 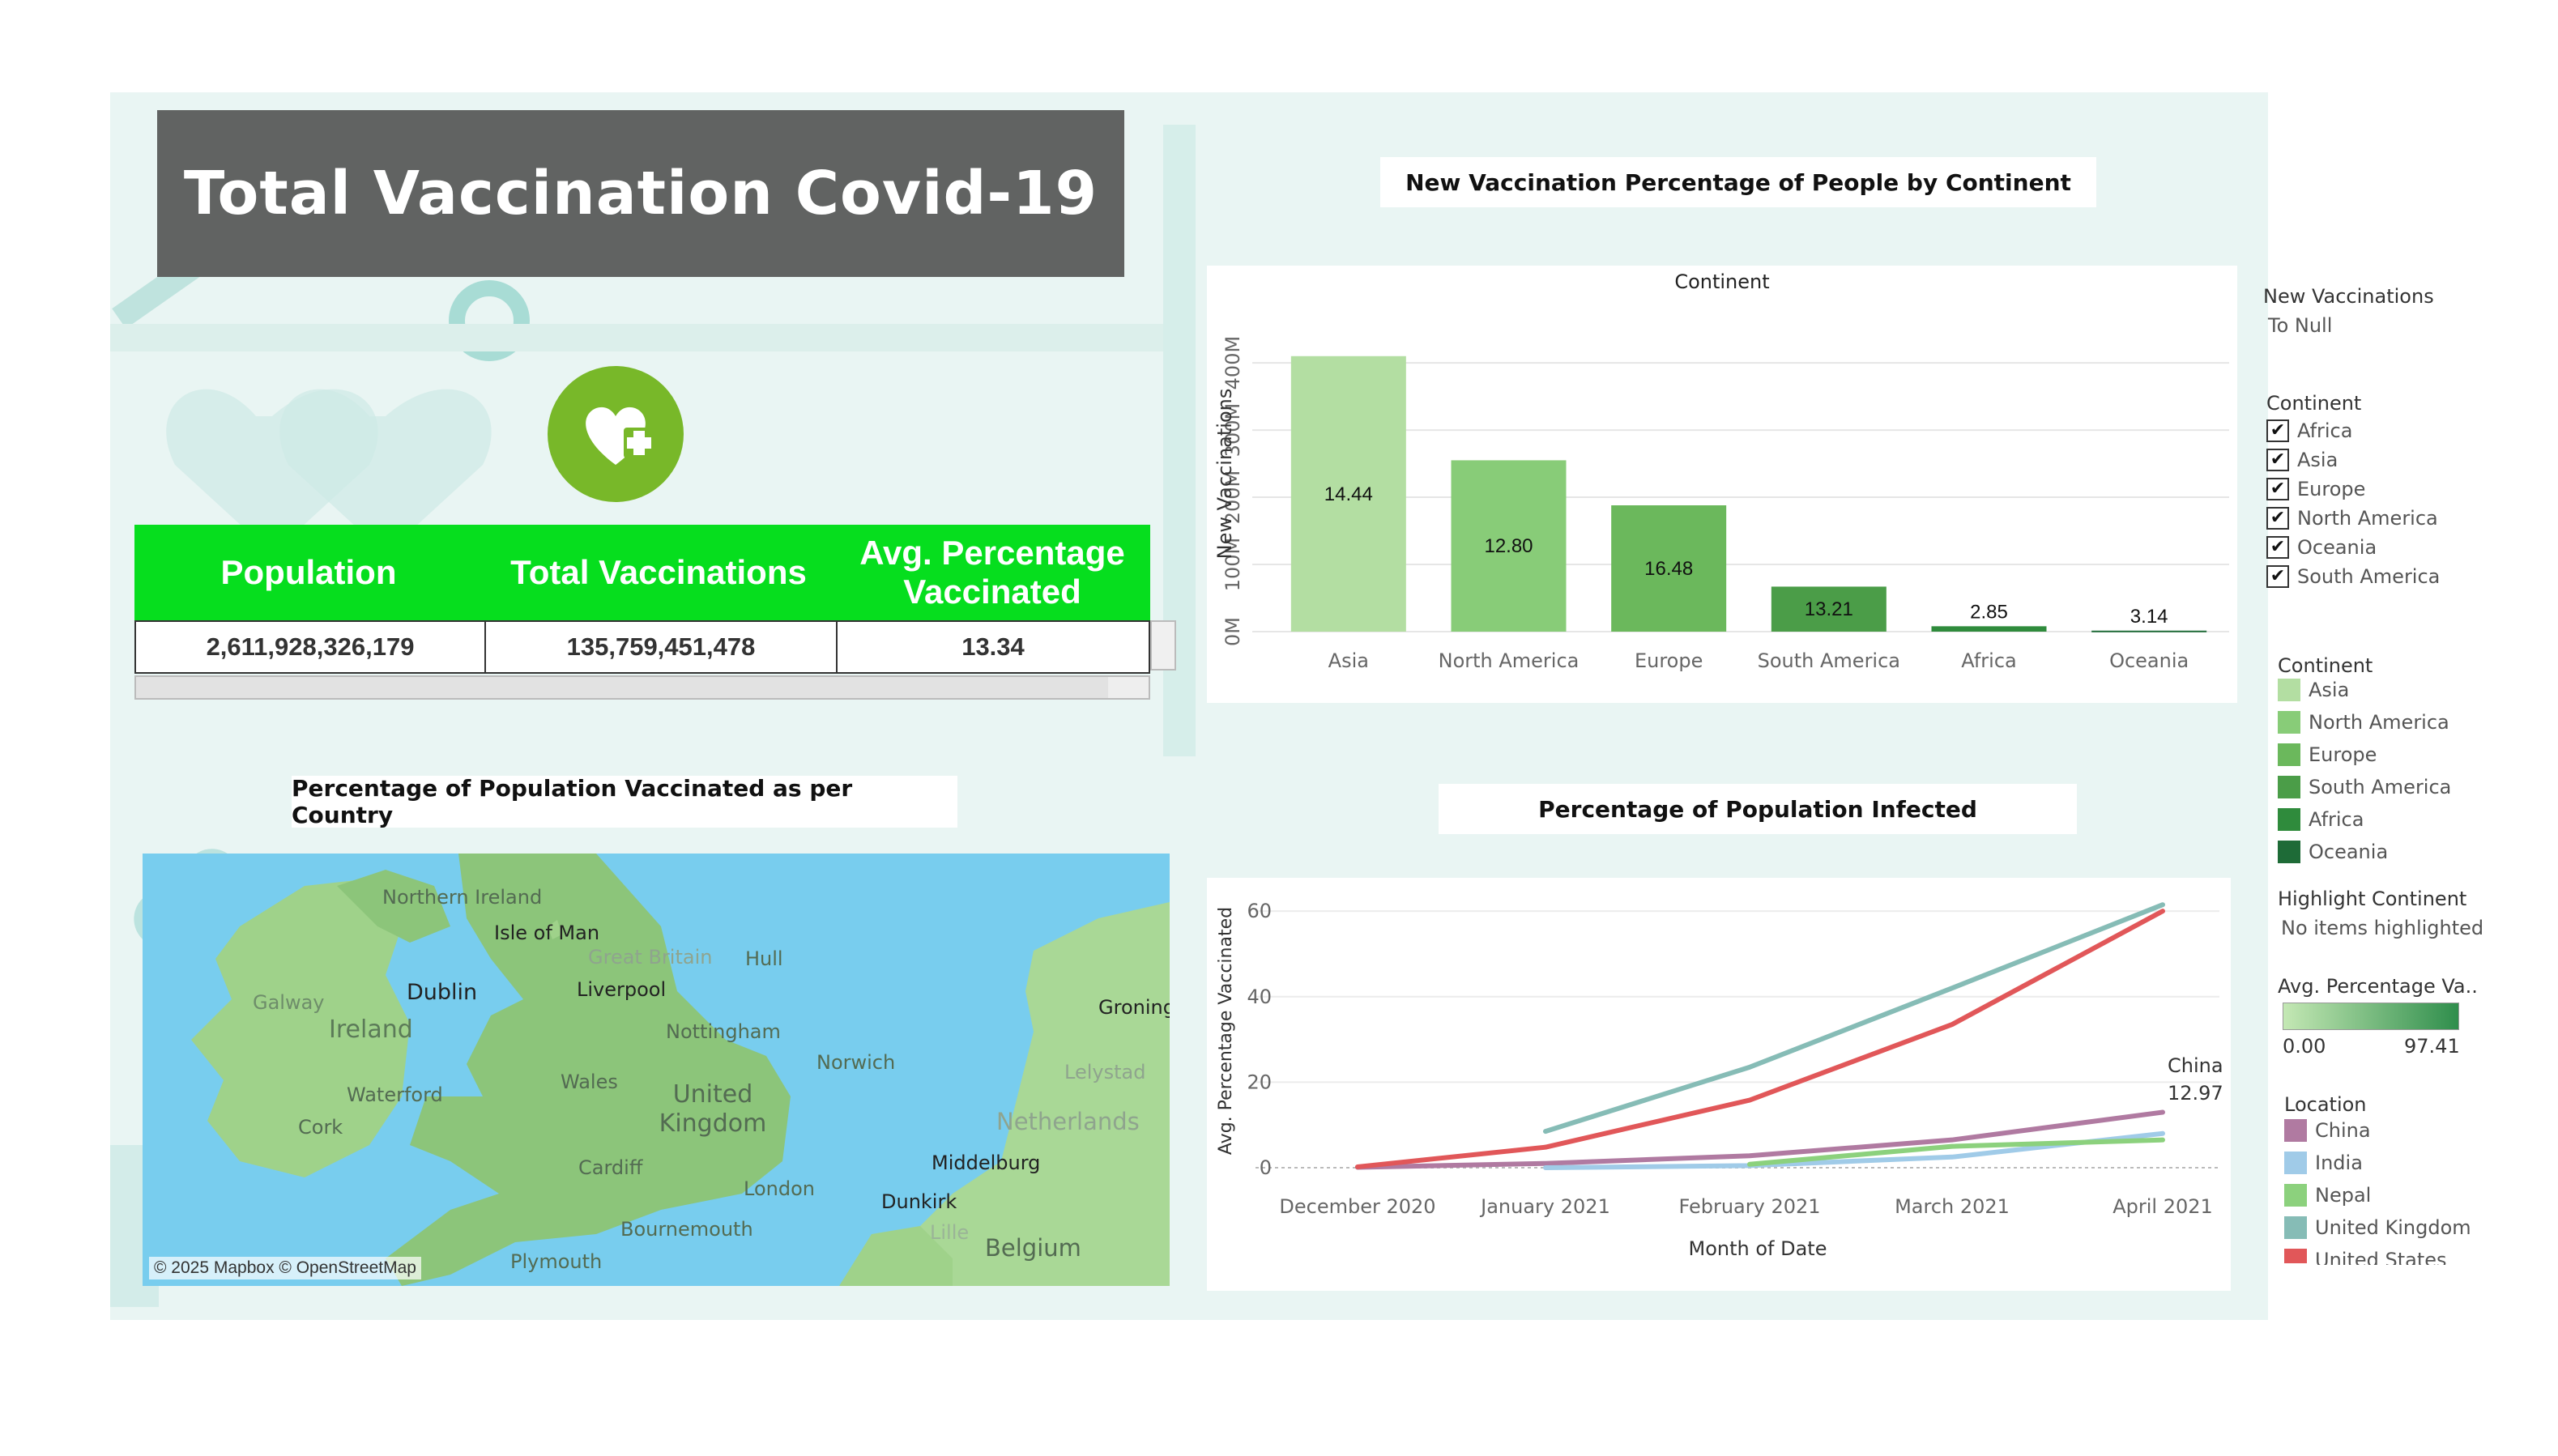 What do you see at coordinates (1068, 1121) in the screenshot?
I see `map-label: Netherlands` at bounding box center [1068, 1121].